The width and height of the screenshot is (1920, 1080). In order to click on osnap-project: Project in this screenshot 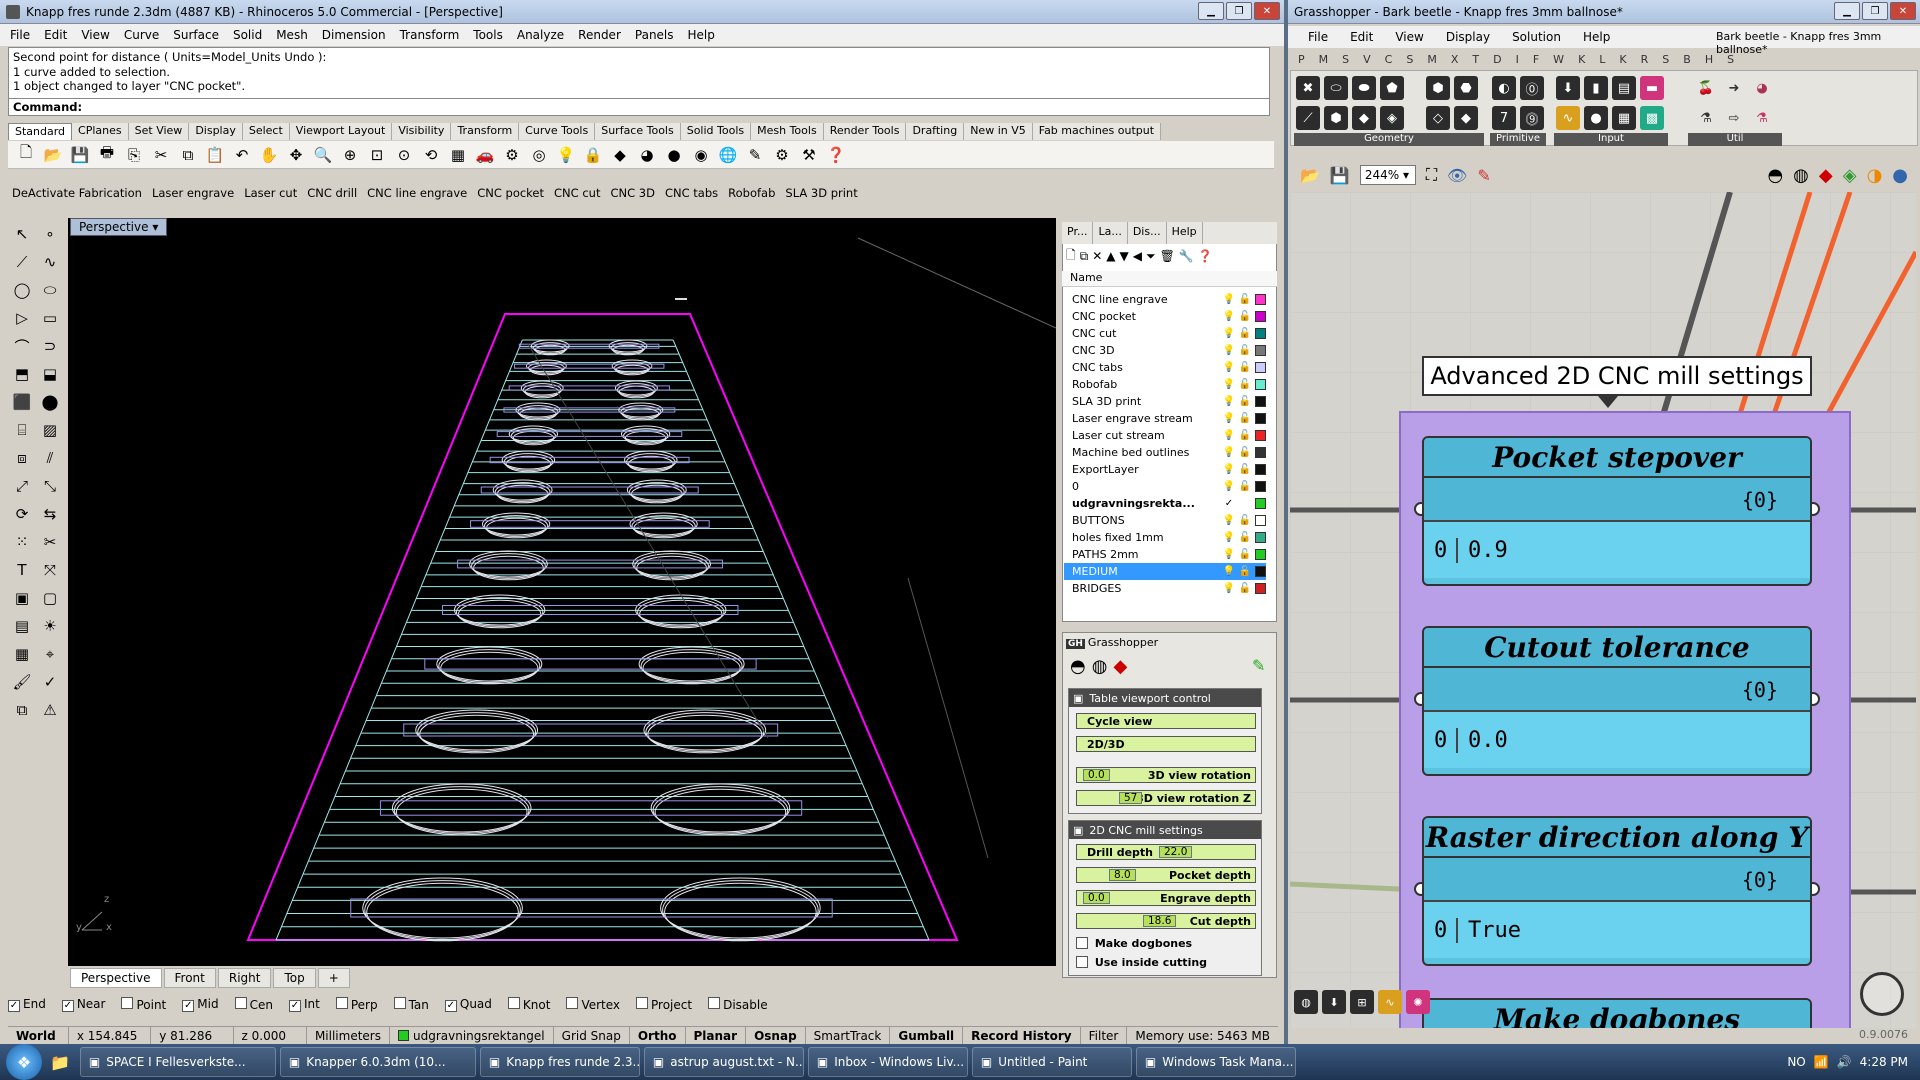, I will do `click(664, 1004)`.